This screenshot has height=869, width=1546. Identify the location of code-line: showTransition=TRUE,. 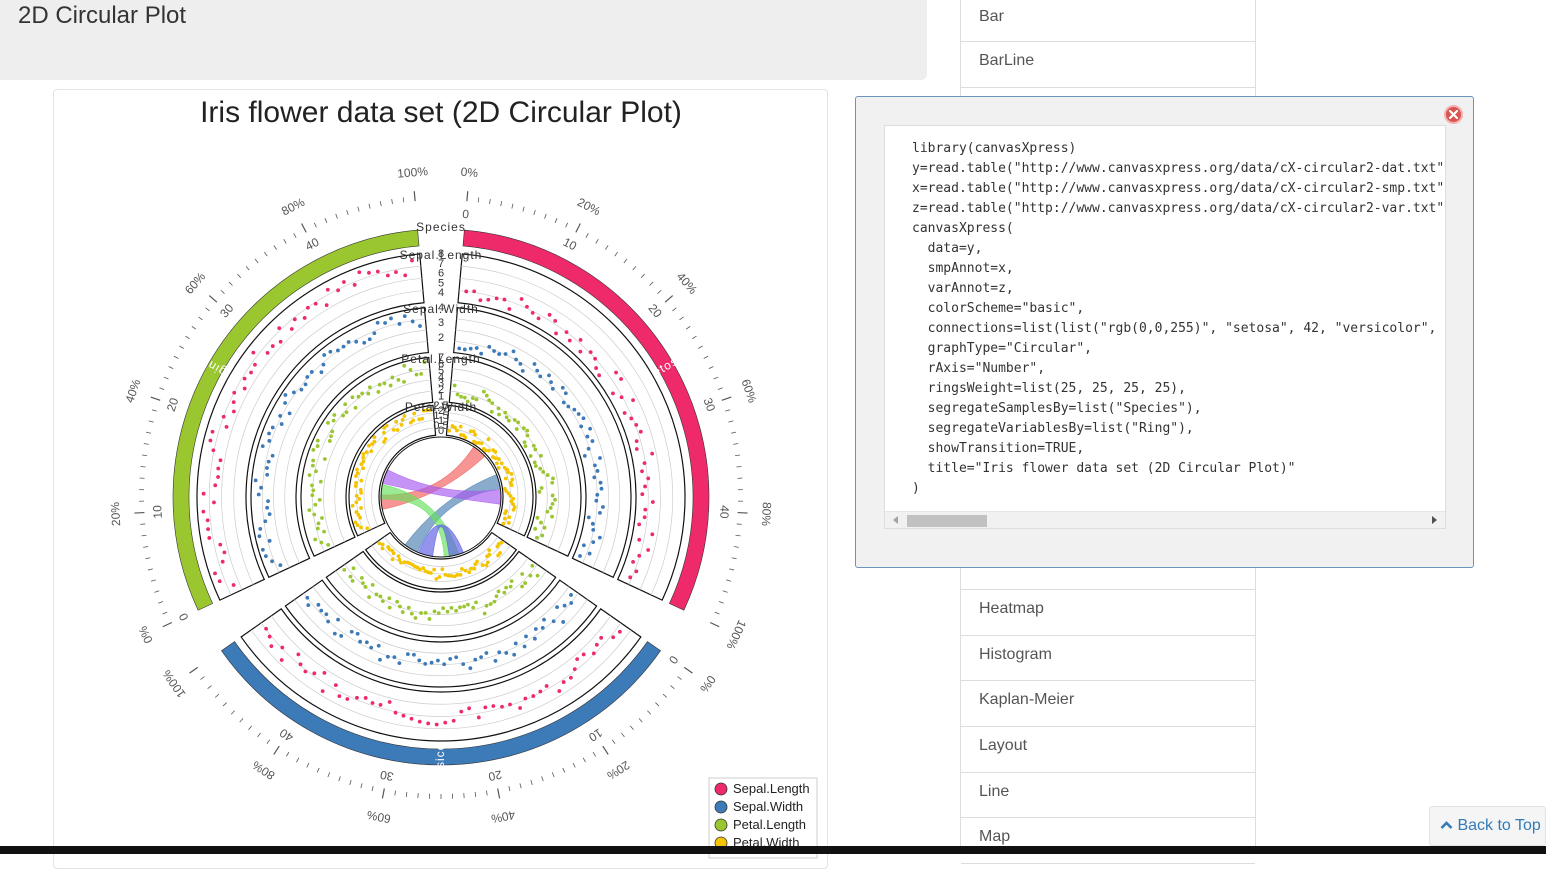
(1179, 449).